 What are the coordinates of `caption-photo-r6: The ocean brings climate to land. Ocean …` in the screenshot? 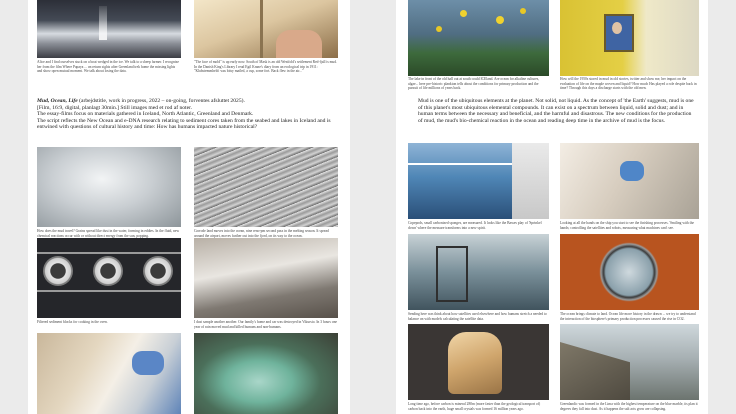 It's located at (628, 316).